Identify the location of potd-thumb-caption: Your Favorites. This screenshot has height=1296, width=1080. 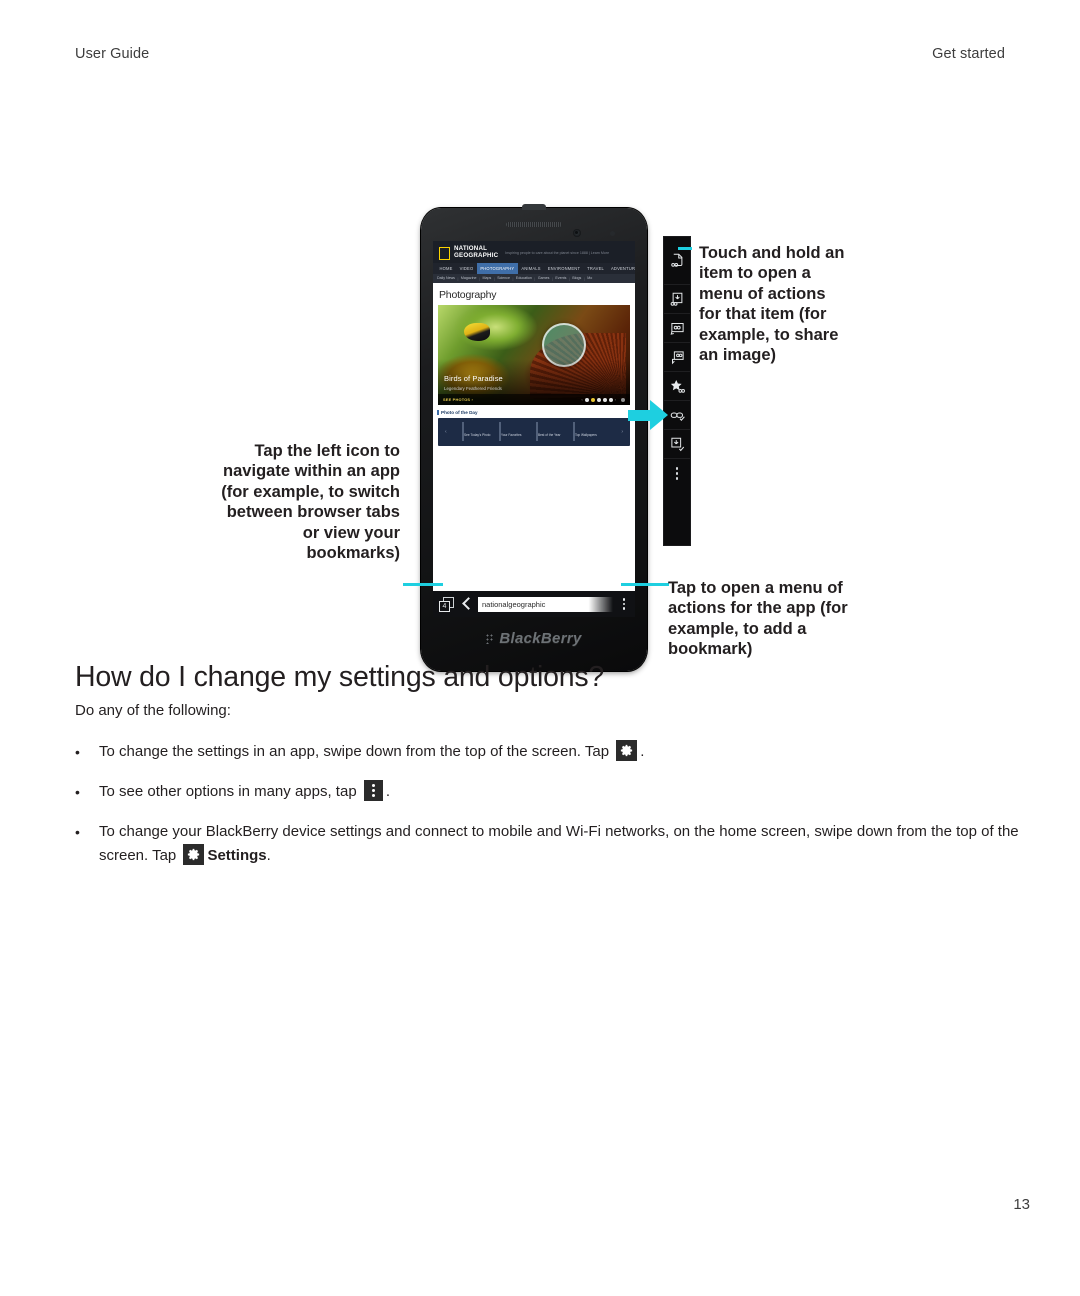
(511, 435).